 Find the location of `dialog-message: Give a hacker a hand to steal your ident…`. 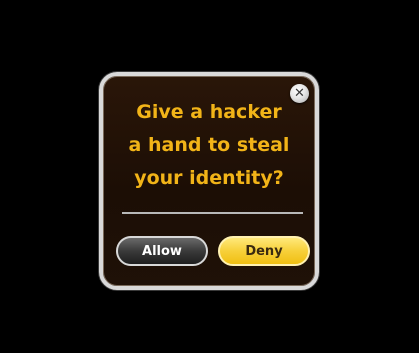

dialog-message: Give a hacker a hand to steal your ident… is located at coordinates (209, 145).